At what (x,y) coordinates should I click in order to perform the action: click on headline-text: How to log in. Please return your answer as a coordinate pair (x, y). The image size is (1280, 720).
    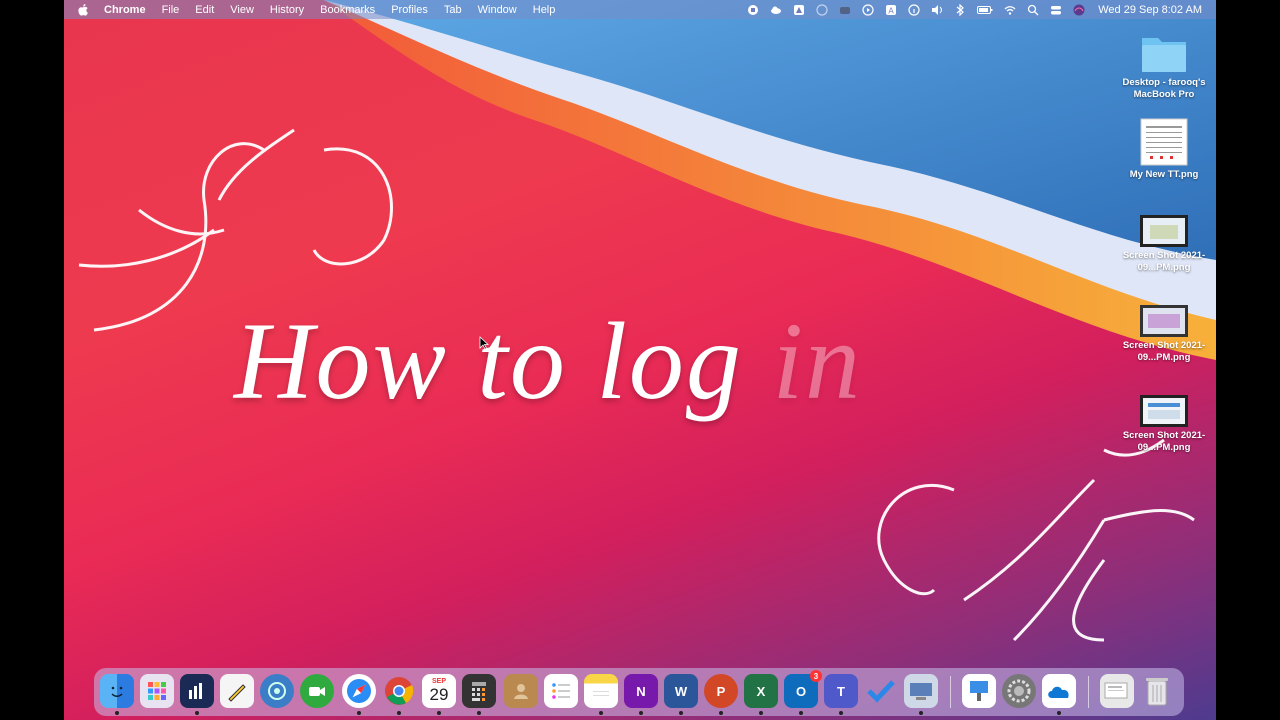
    Looking at the image, I should click on (548, 361).